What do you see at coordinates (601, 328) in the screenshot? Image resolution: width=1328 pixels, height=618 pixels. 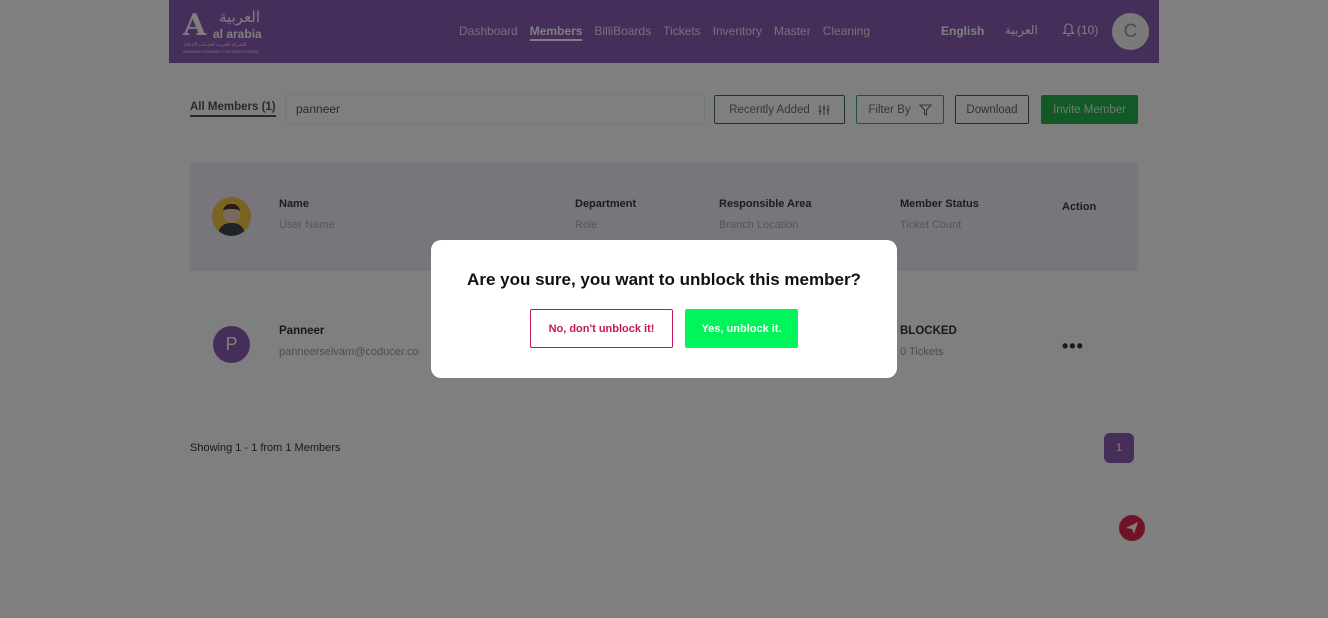 I see `cancel-unblock-button: No, don't unblock it!` at bounding box center [601, 328].